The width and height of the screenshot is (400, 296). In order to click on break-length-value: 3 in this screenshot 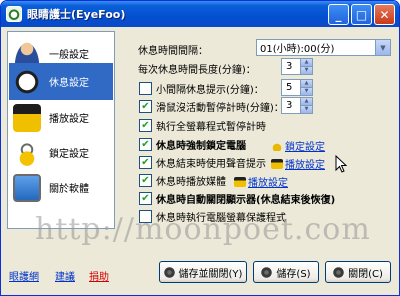, I will do `click(289, 66)`.